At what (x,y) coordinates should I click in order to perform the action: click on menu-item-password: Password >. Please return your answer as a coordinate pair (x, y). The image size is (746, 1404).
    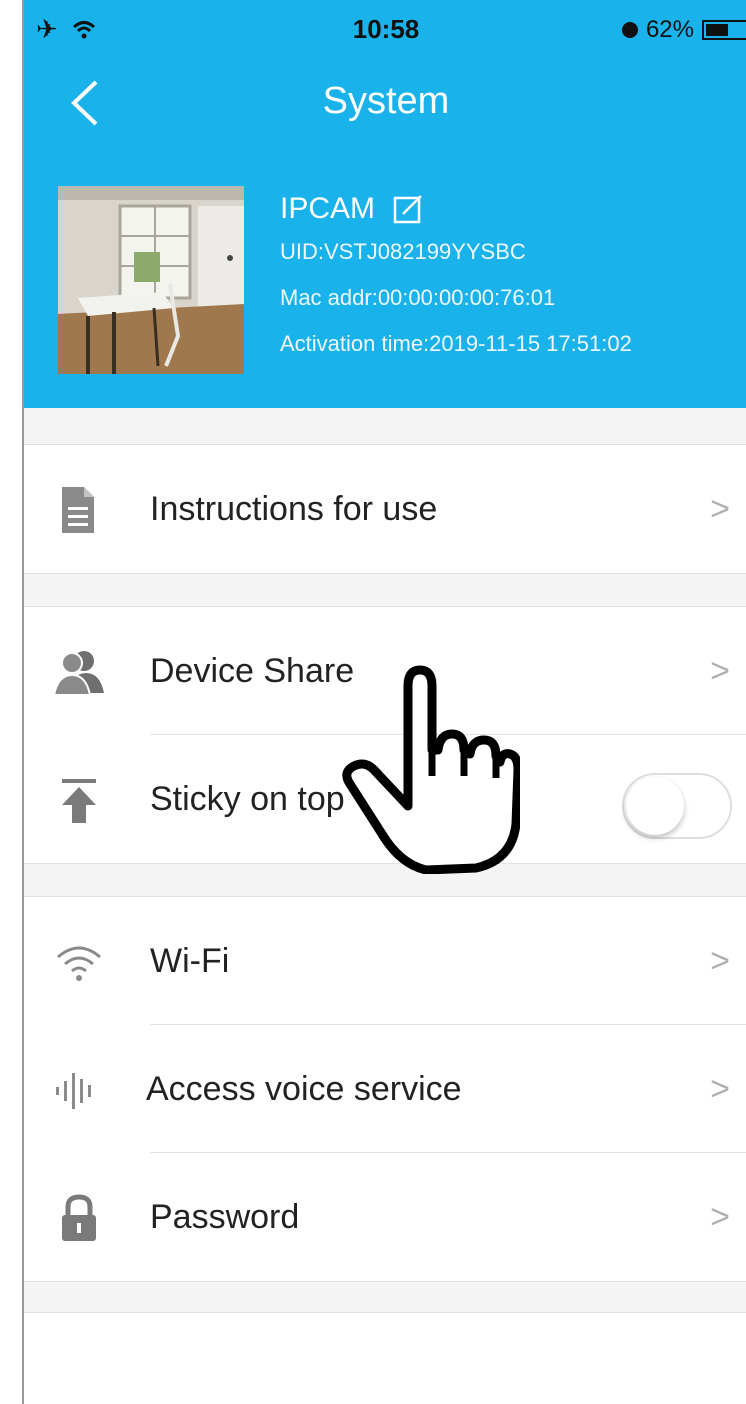
    Looking at the image, I should click on (385, 1217).